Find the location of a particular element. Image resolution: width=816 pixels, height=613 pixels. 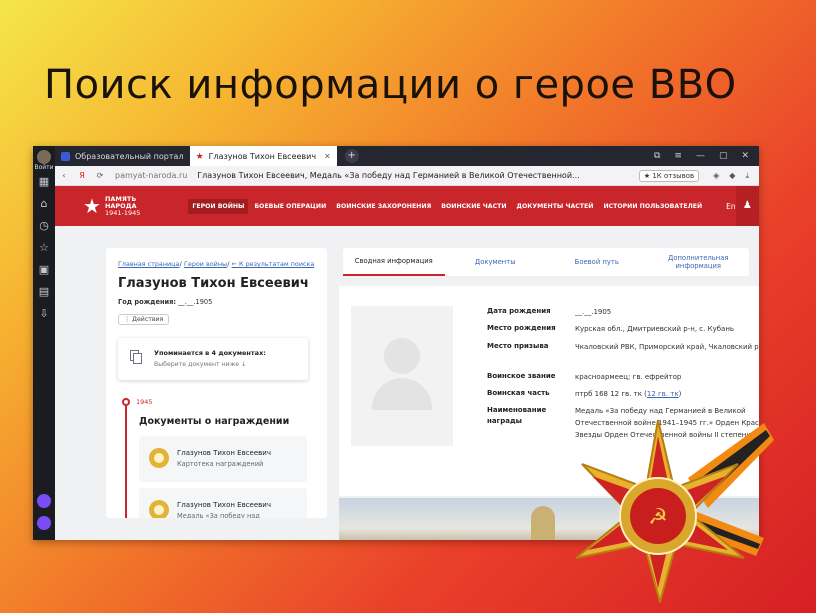

notes-icon: ▤ is located at coordinates (44, 292).